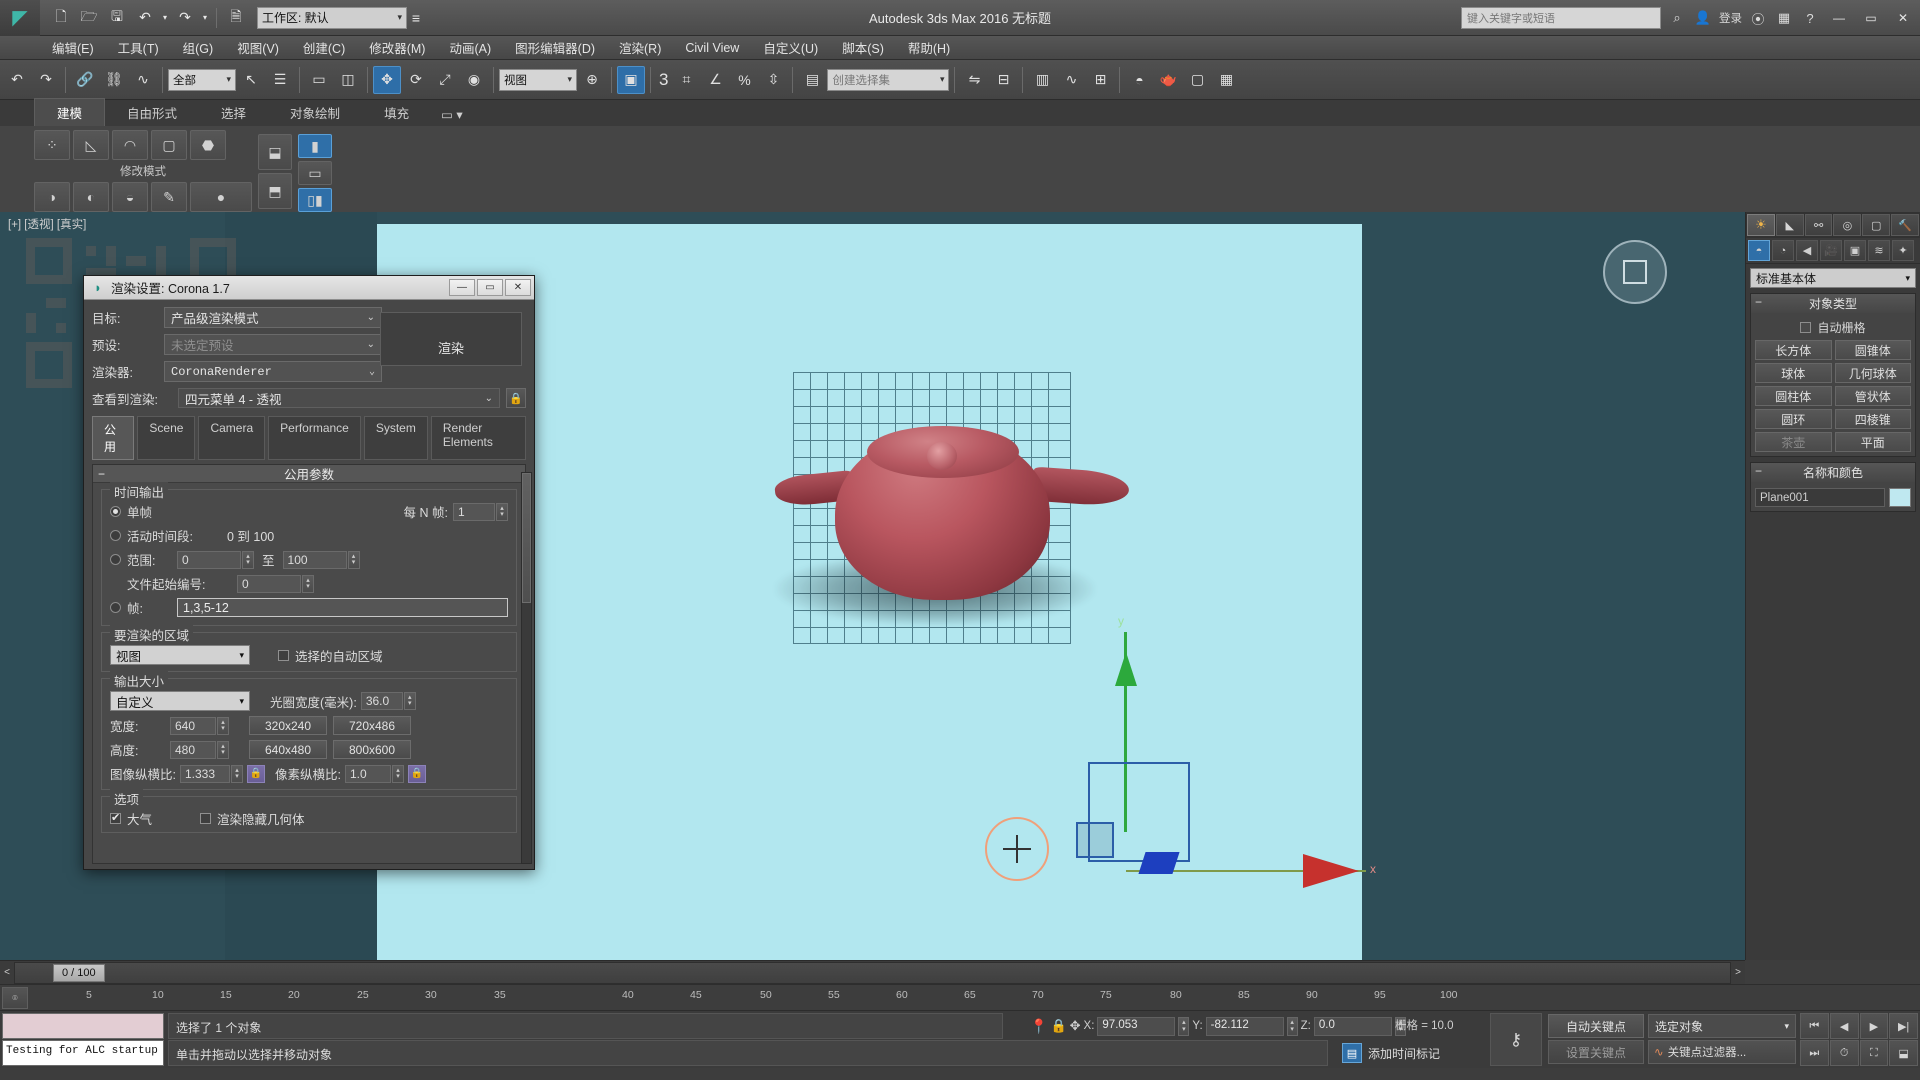 The image size is (1920, 1080). What do you see at coordinates (309, 474) in the screenshot?
I see `common-parameters-header: − 公用参数` at bounding box center [309, 474].